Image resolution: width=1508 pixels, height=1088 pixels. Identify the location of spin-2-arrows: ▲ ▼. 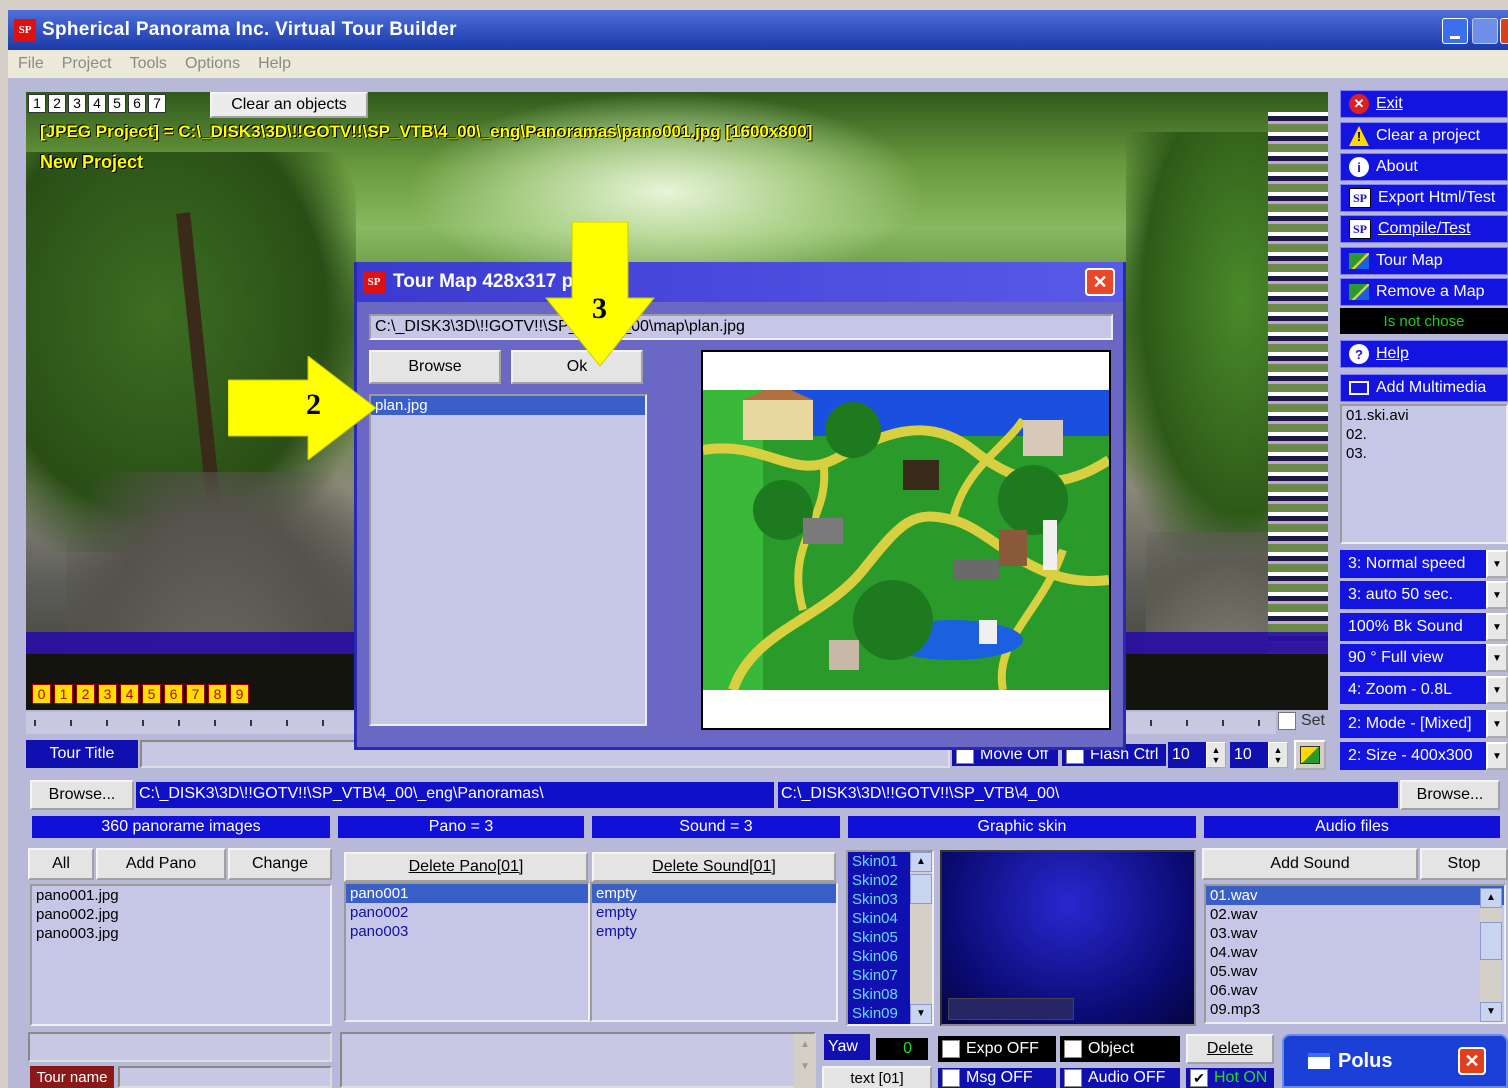
(1278, 755).